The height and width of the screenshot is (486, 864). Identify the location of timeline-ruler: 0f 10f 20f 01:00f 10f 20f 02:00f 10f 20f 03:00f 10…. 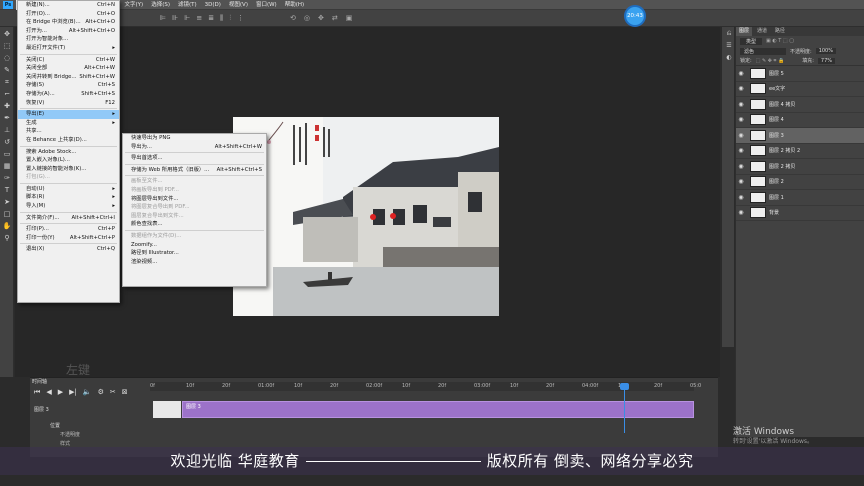
(425, 386).